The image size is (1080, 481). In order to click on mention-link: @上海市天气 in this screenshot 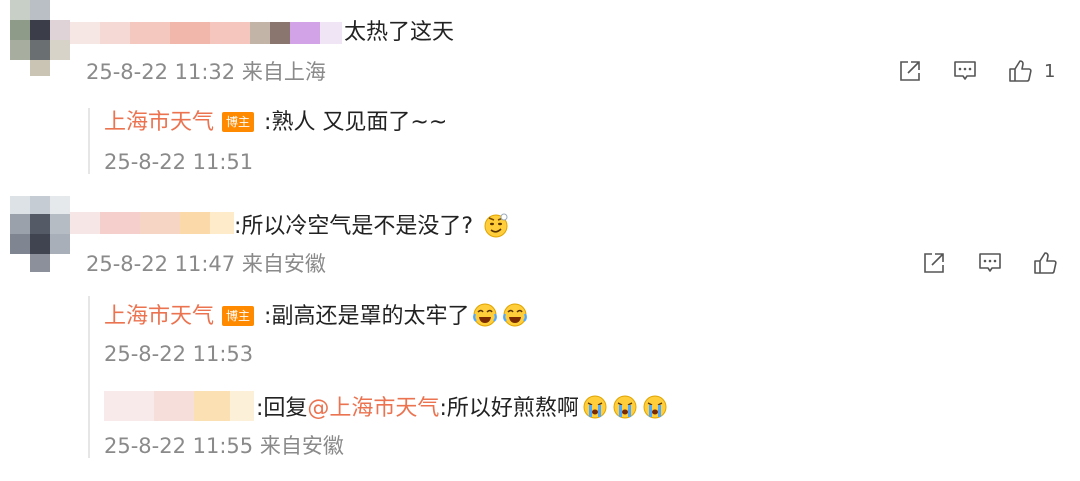, I will do `click(373, 408)`.